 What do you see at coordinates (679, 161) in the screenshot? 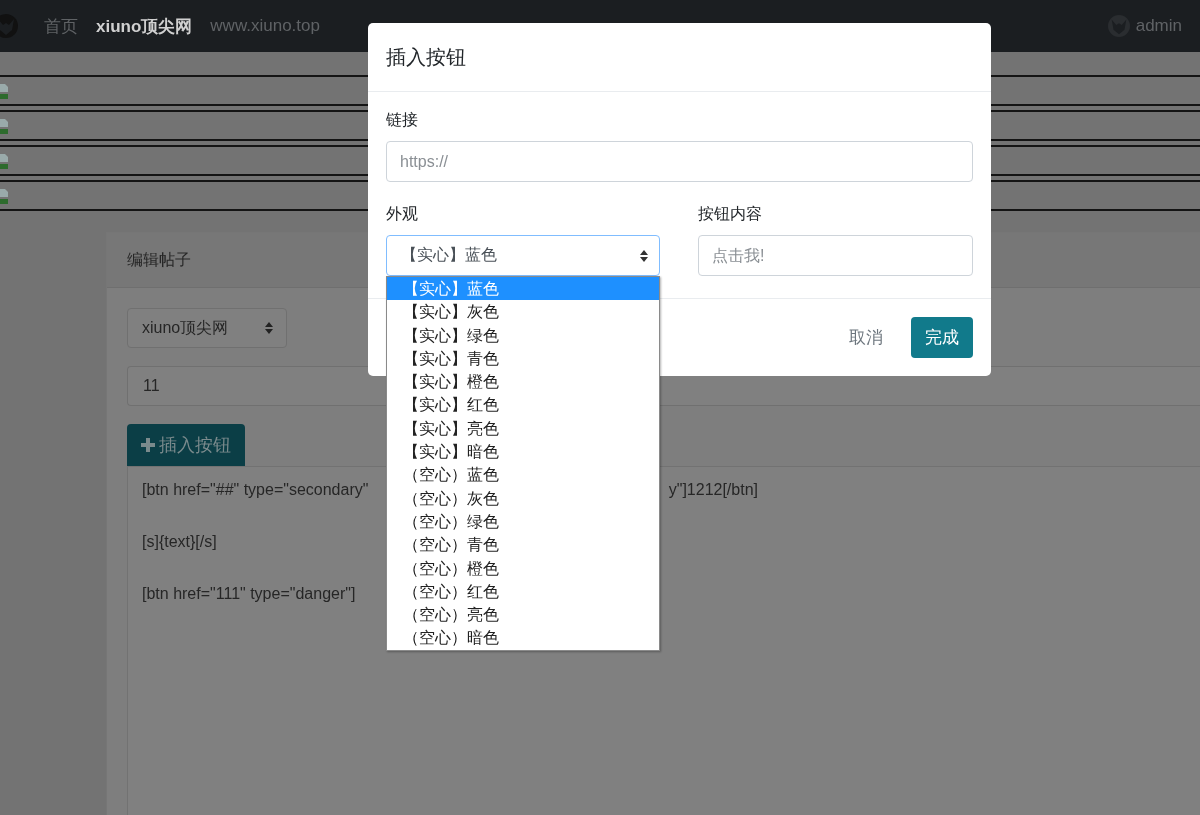
I see `link-input: https://` at bounding box center [679, 161].